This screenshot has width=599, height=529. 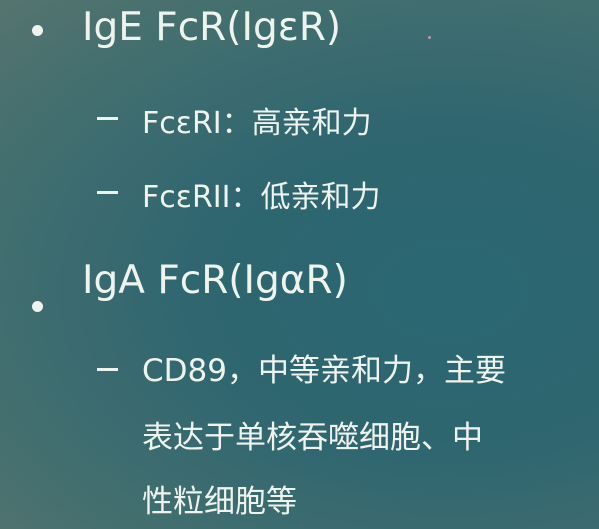 I want to click on bullet-item-iga-fcr: IgA FcR(IgαR), so click(x=215, y=280).